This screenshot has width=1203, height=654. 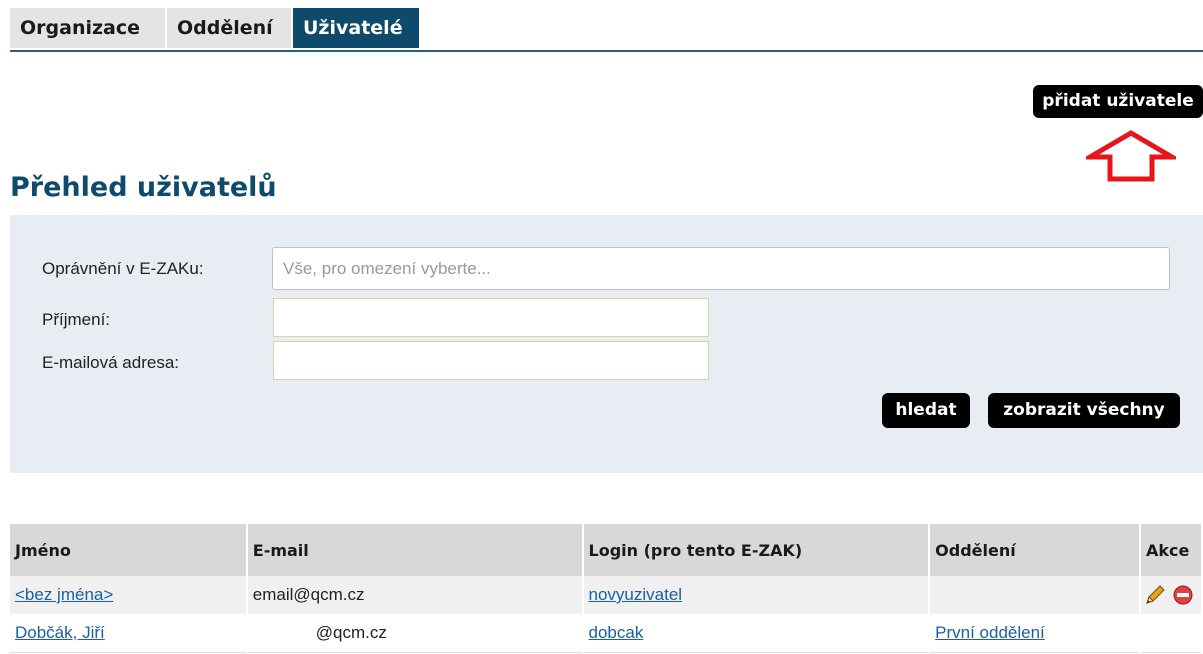 What do you see at coordinates (636, 594) in the screenshot?
I see `user-login-link: novyuzivatel` at bounding box center [636, 594].